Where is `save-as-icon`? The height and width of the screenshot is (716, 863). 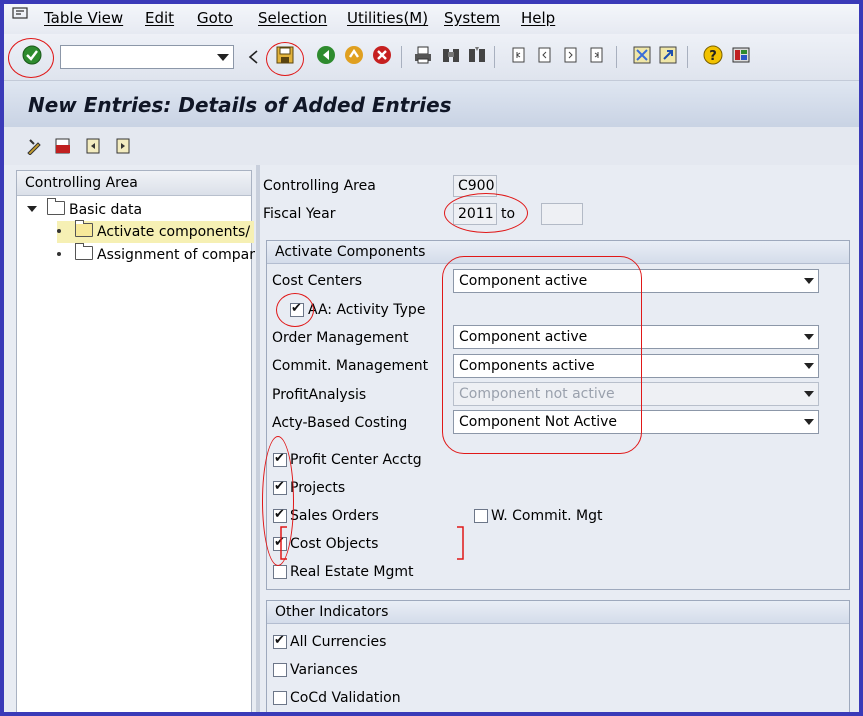 save-as-icon is located at coordinates (63, 146).